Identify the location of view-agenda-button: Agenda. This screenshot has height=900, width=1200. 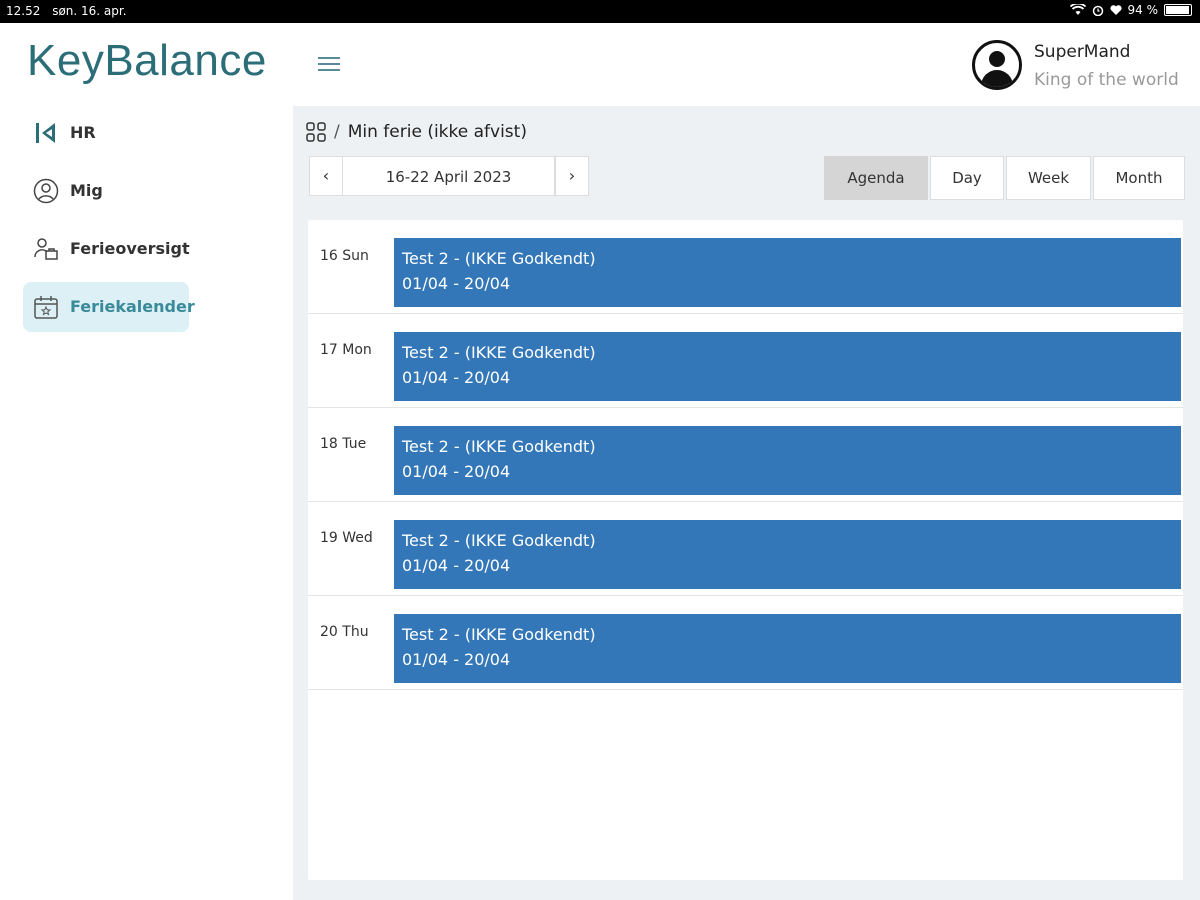
(876, 178).